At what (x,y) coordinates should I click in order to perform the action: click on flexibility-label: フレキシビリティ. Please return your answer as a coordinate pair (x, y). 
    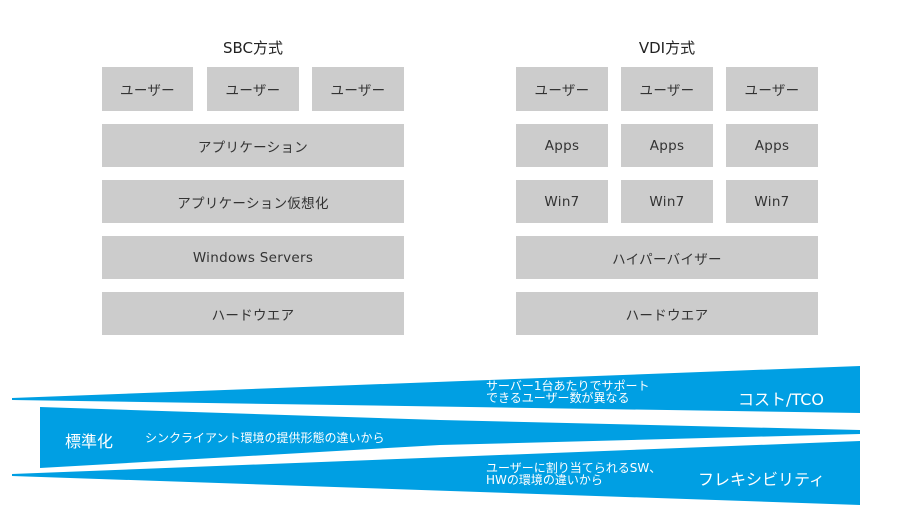
    Looking at the image, I should click on (762, 479).